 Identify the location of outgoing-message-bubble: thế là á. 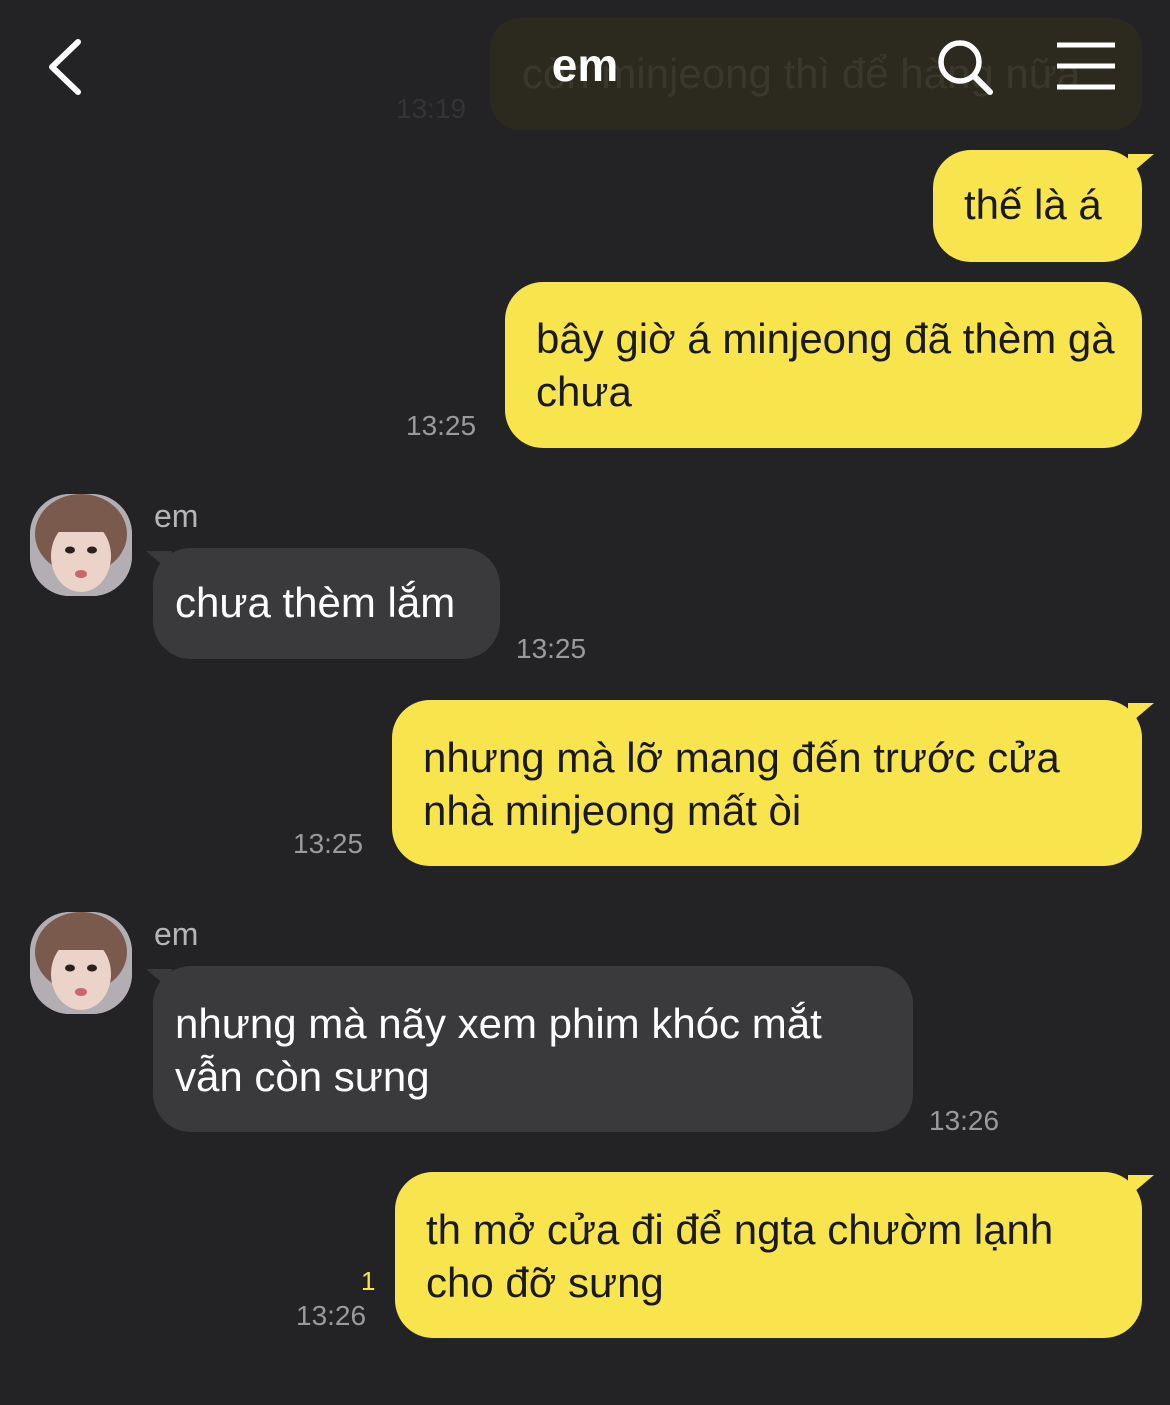
(1037, 206).